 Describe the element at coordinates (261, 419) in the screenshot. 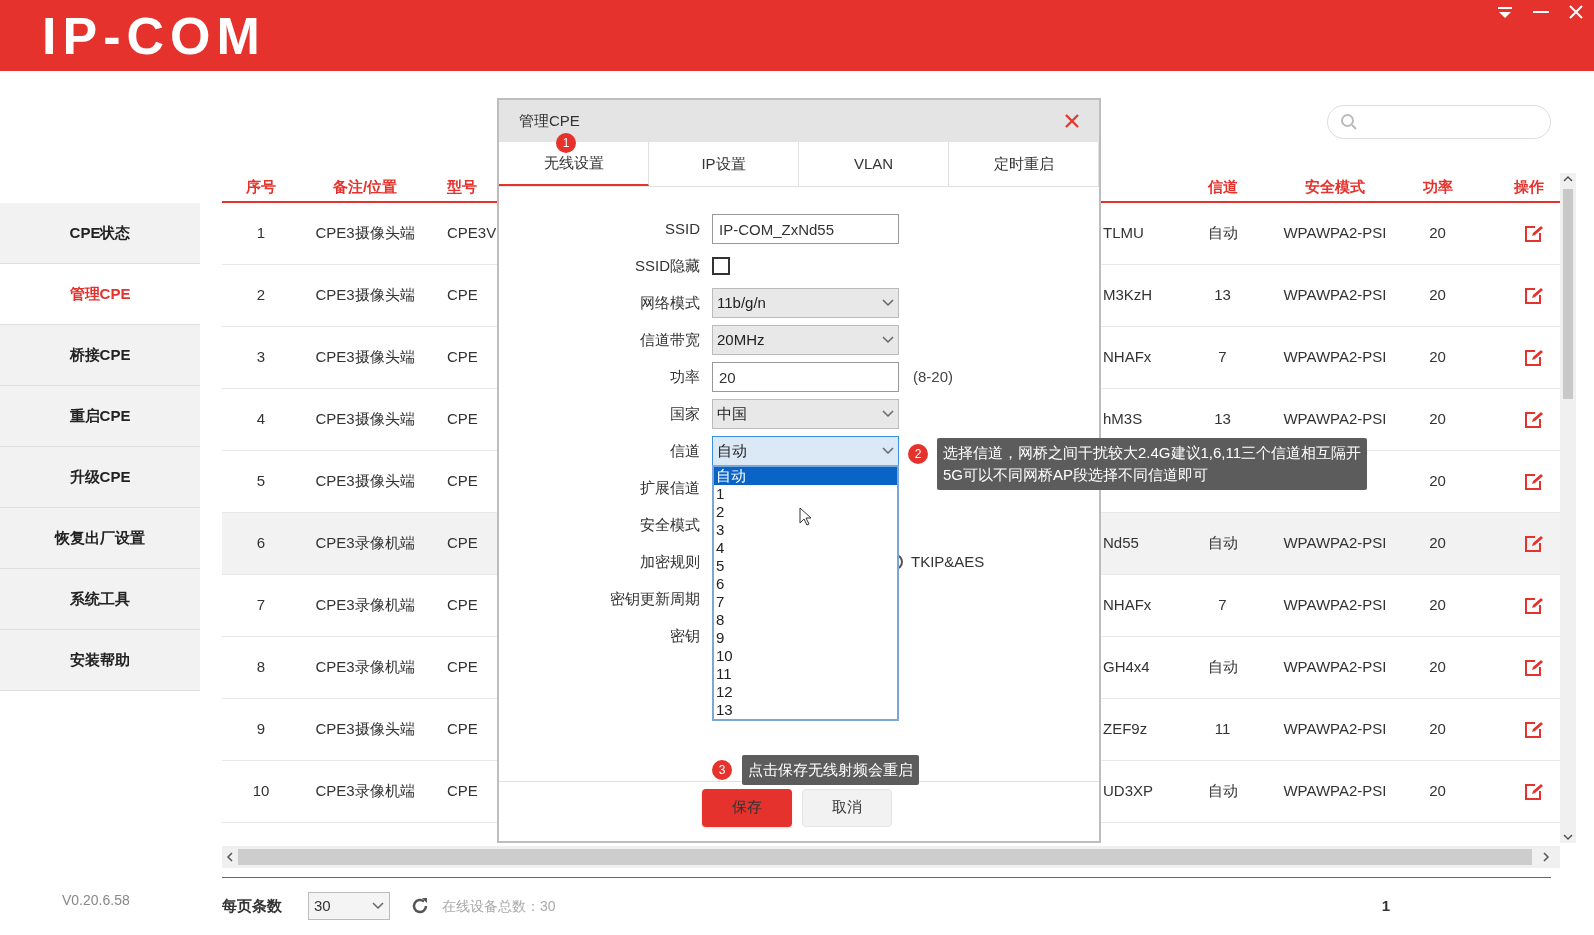

I see `table-cell-text: 4` at that location.